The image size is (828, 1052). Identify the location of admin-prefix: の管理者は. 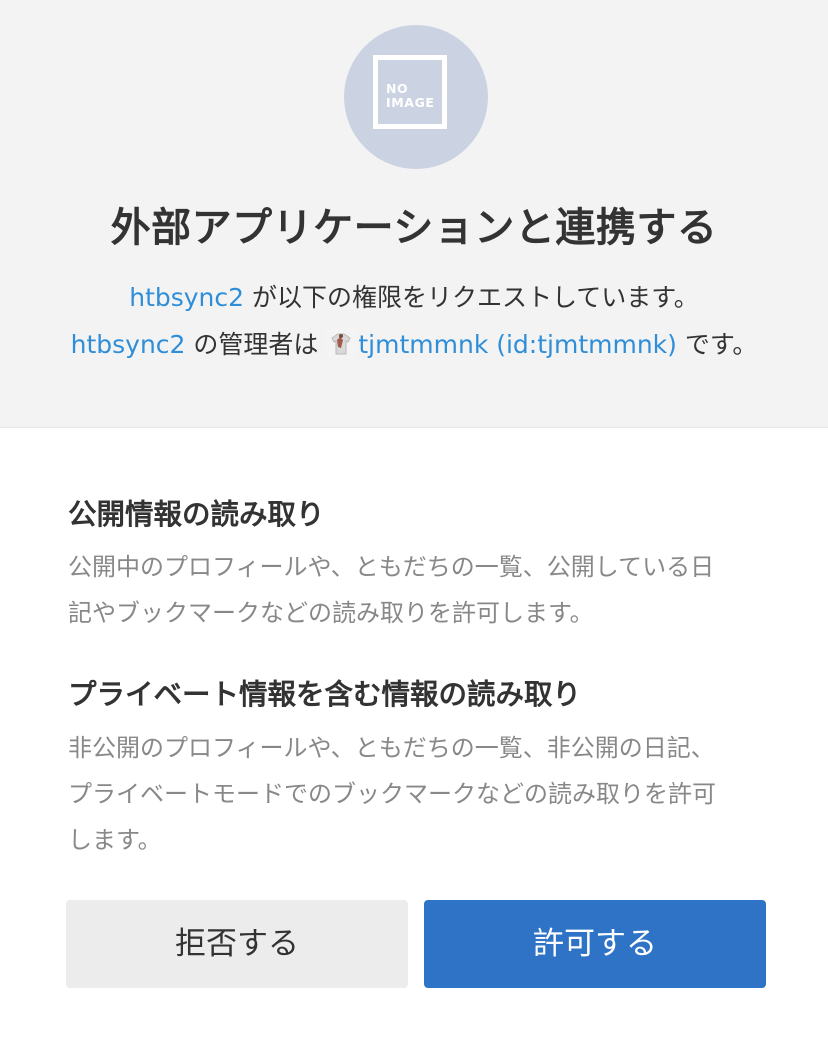
(256, 344).